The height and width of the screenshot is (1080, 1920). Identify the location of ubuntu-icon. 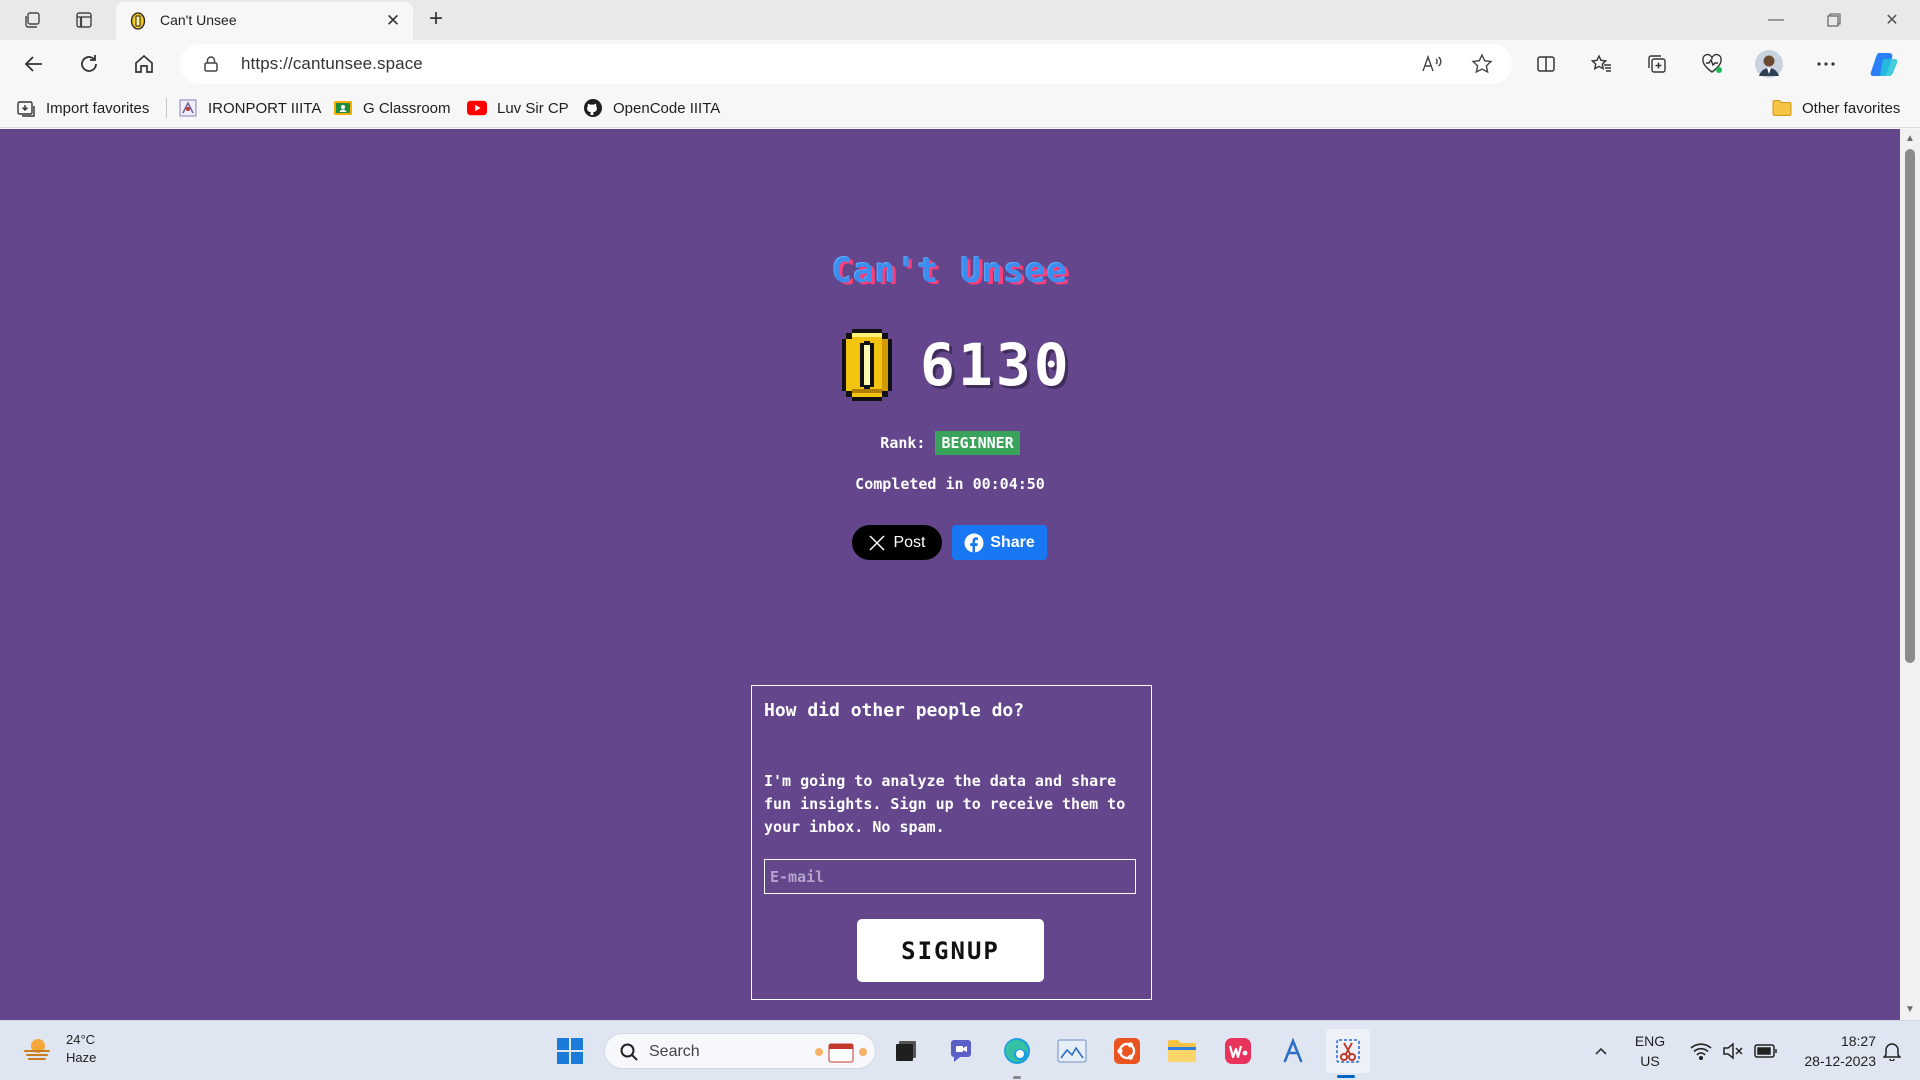
(1127, 1051).